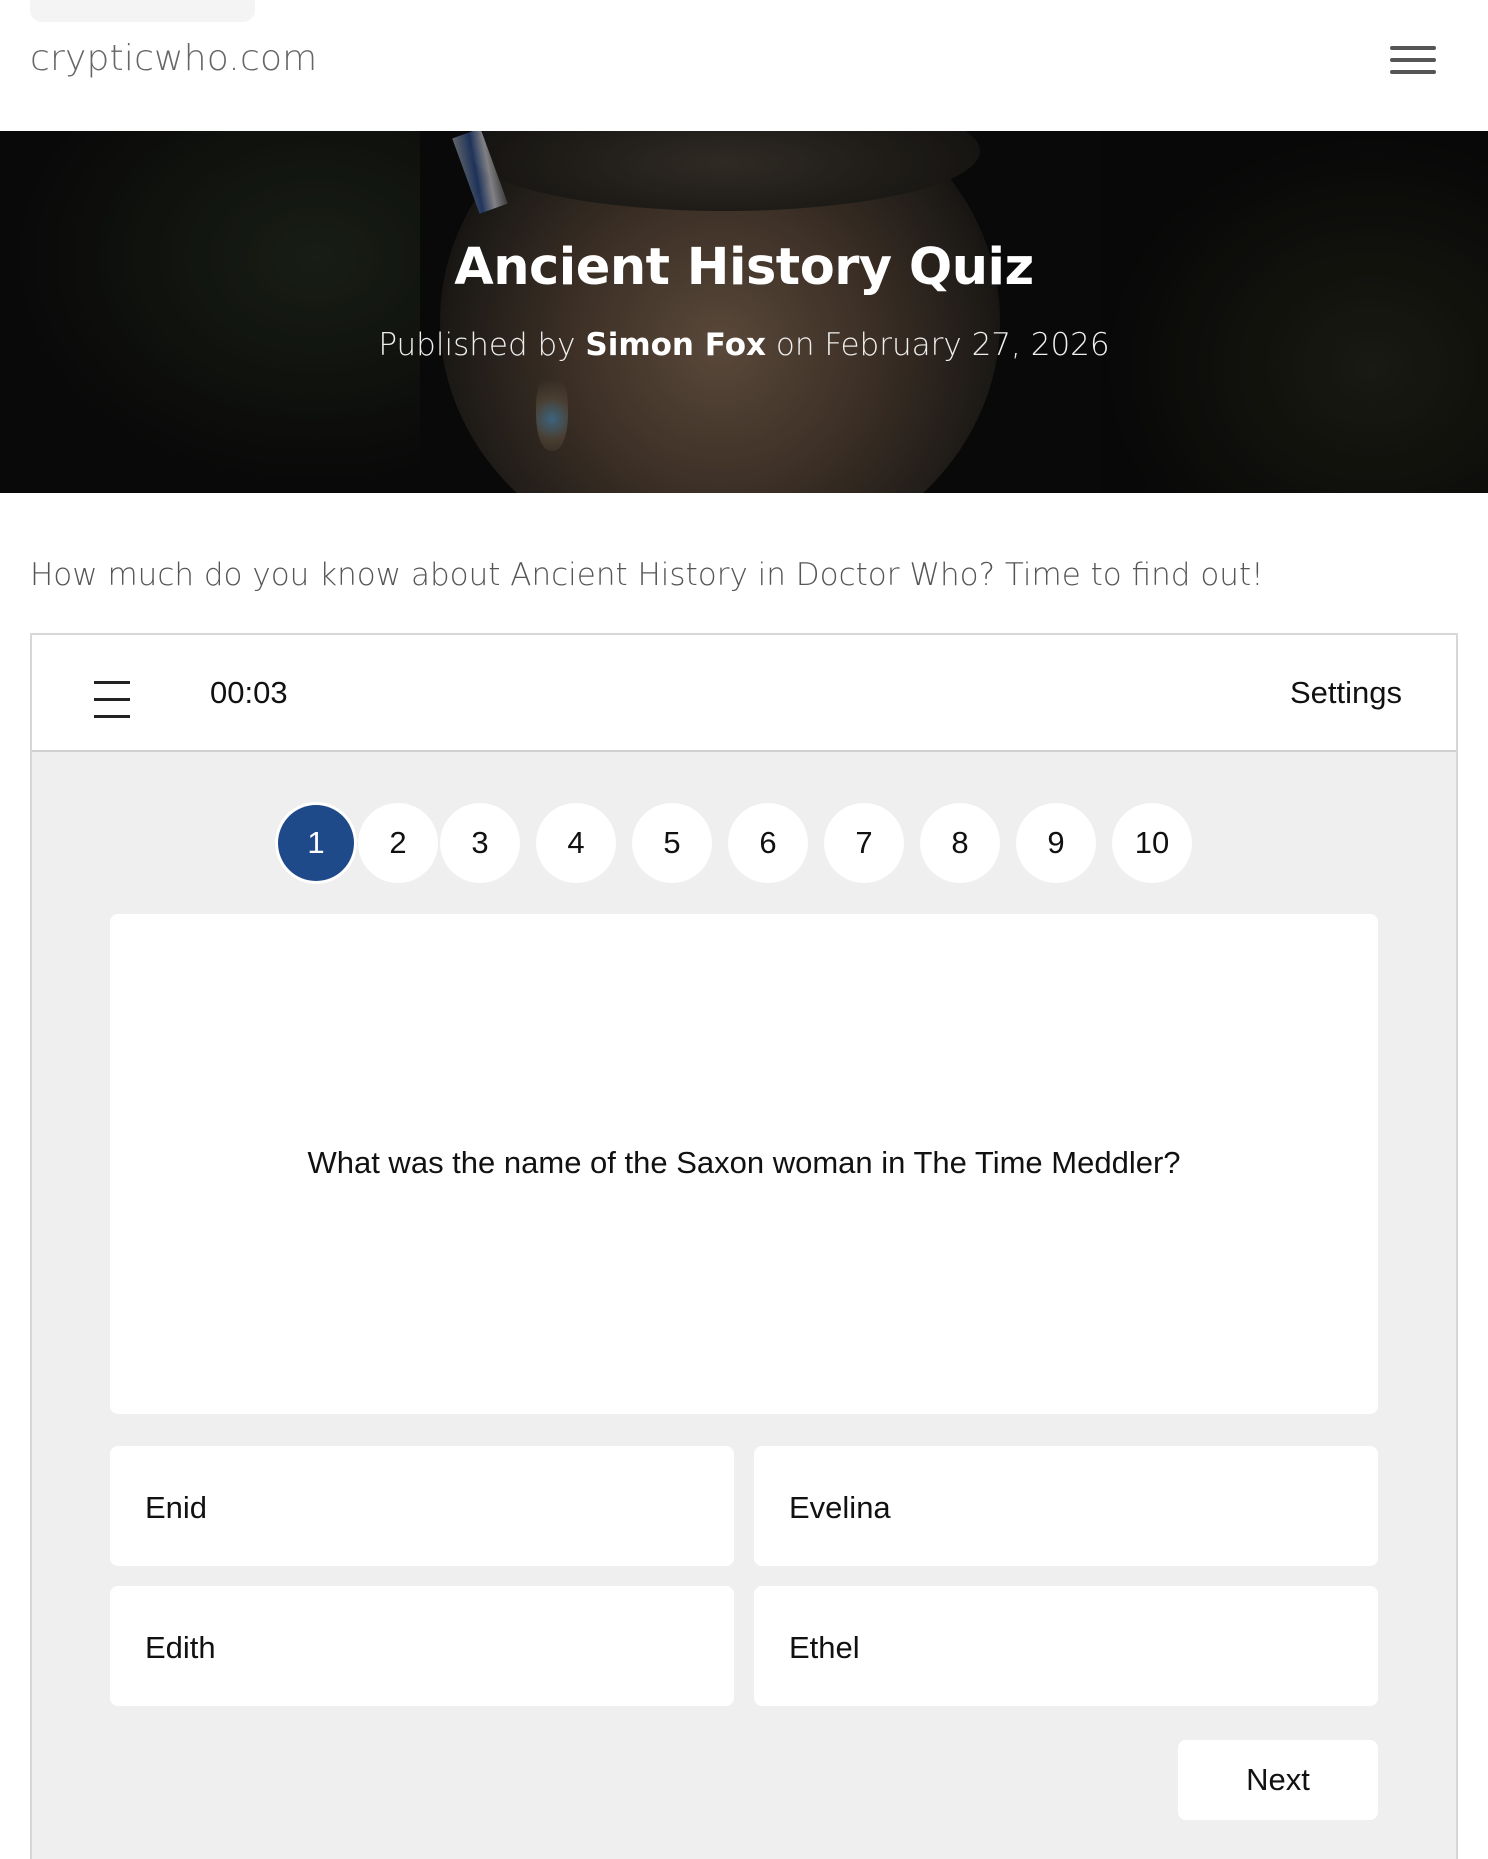 Image resolution: width=1488 pixels, height=1859 pixels. Describe the element at coordinates (422, 1506) in the screenshot. I see `answer-option-1: Enid` at that location.